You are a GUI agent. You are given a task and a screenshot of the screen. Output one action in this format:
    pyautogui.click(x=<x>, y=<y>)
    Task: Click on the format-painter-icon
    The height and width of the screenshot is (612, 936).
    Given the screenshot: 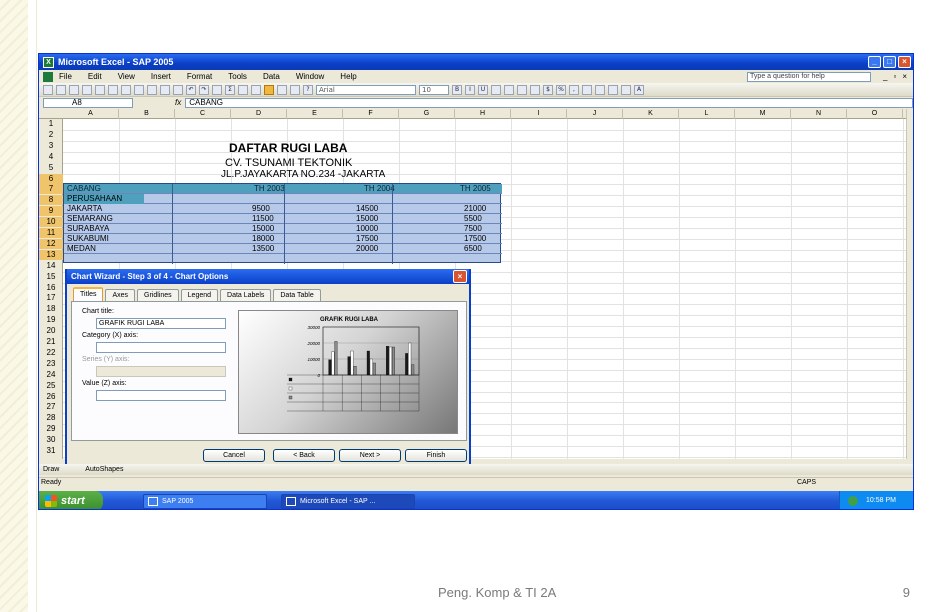 What is the action you would take?
    pyautogui.click(x=178, y=89)
    